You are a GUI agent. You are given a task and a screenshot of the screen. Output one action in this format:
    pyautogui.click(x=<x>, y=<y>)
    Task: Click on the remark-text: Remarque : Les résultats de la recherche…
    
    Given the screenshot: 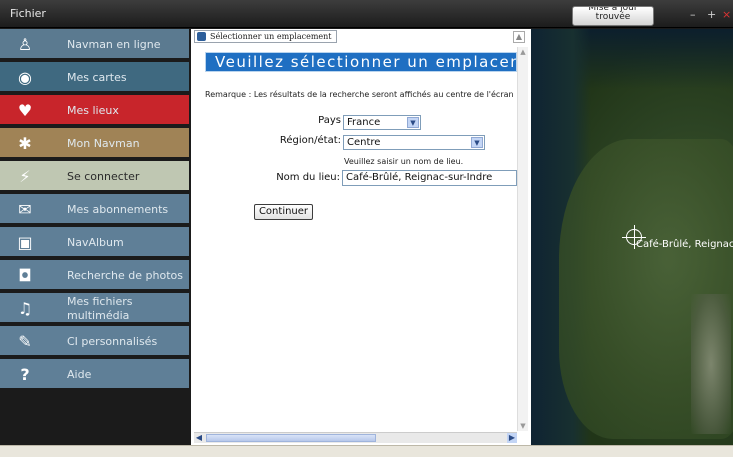 What is the action you would take?
    pyautogui.click(x=359, y=94)
    